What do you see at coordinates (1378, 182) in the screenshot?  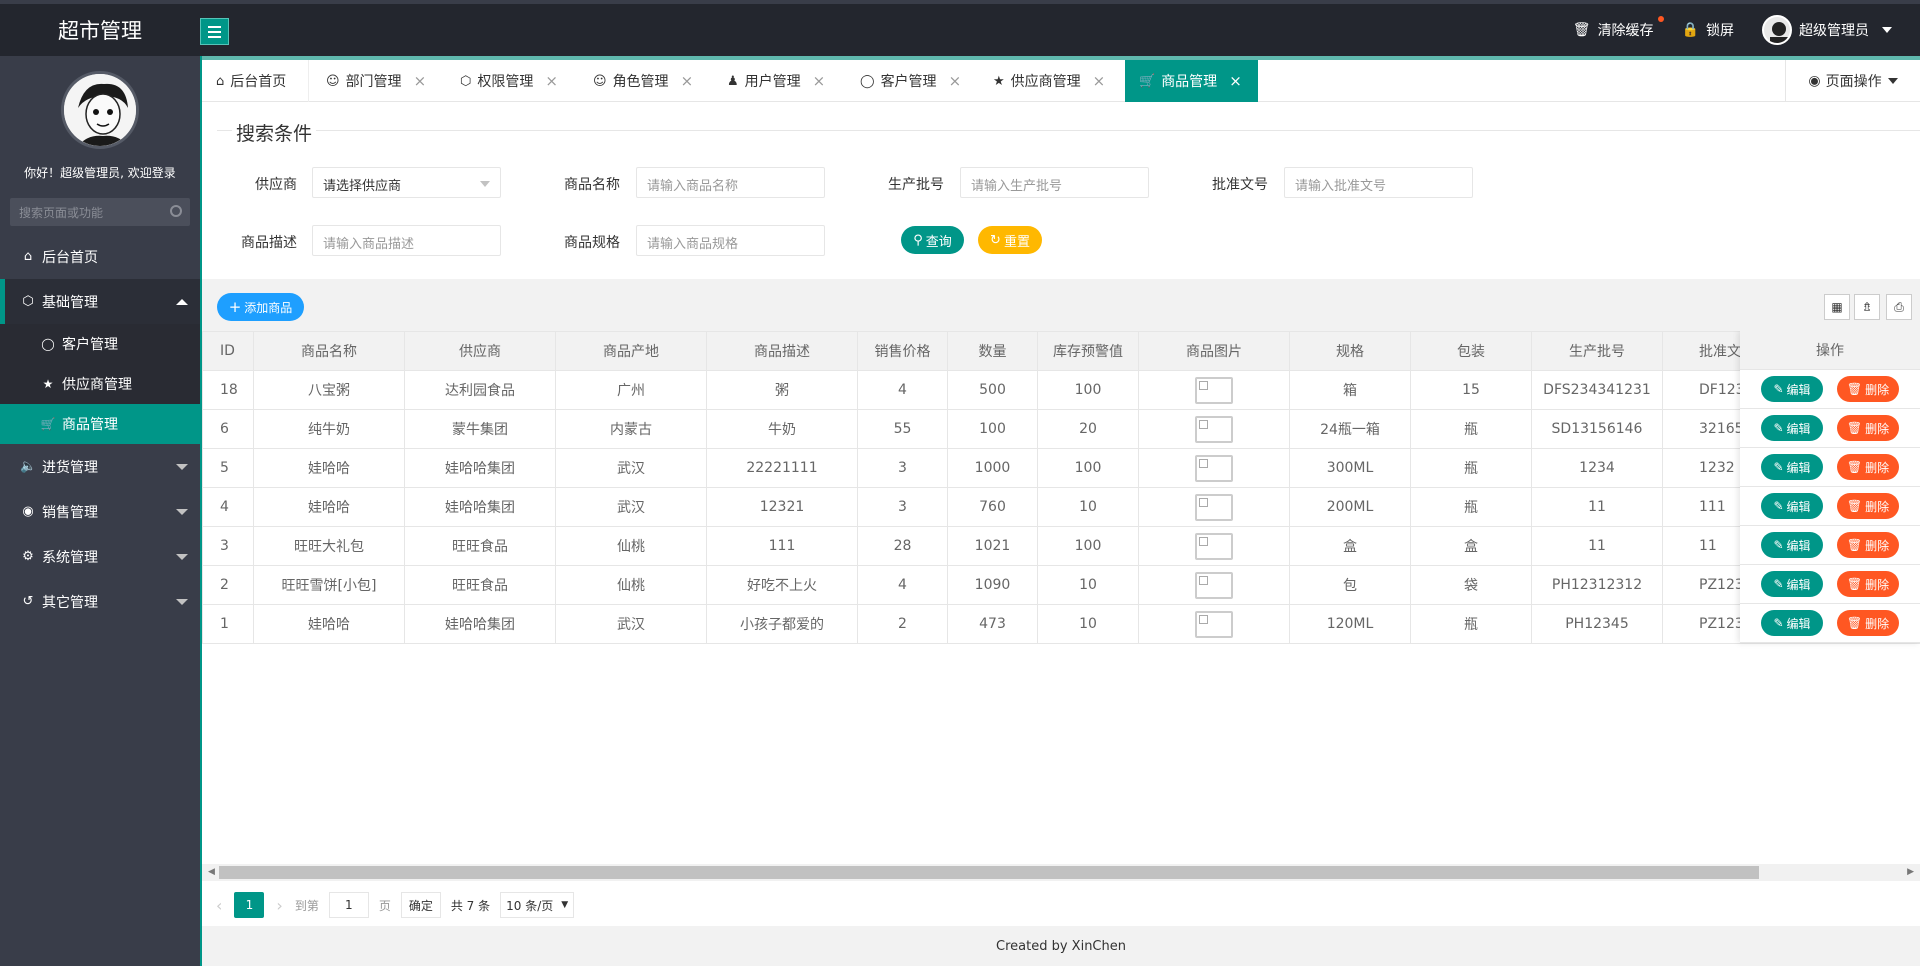 I see `approval-input: 请输入批准文号` at bounding box center [1378, 182].